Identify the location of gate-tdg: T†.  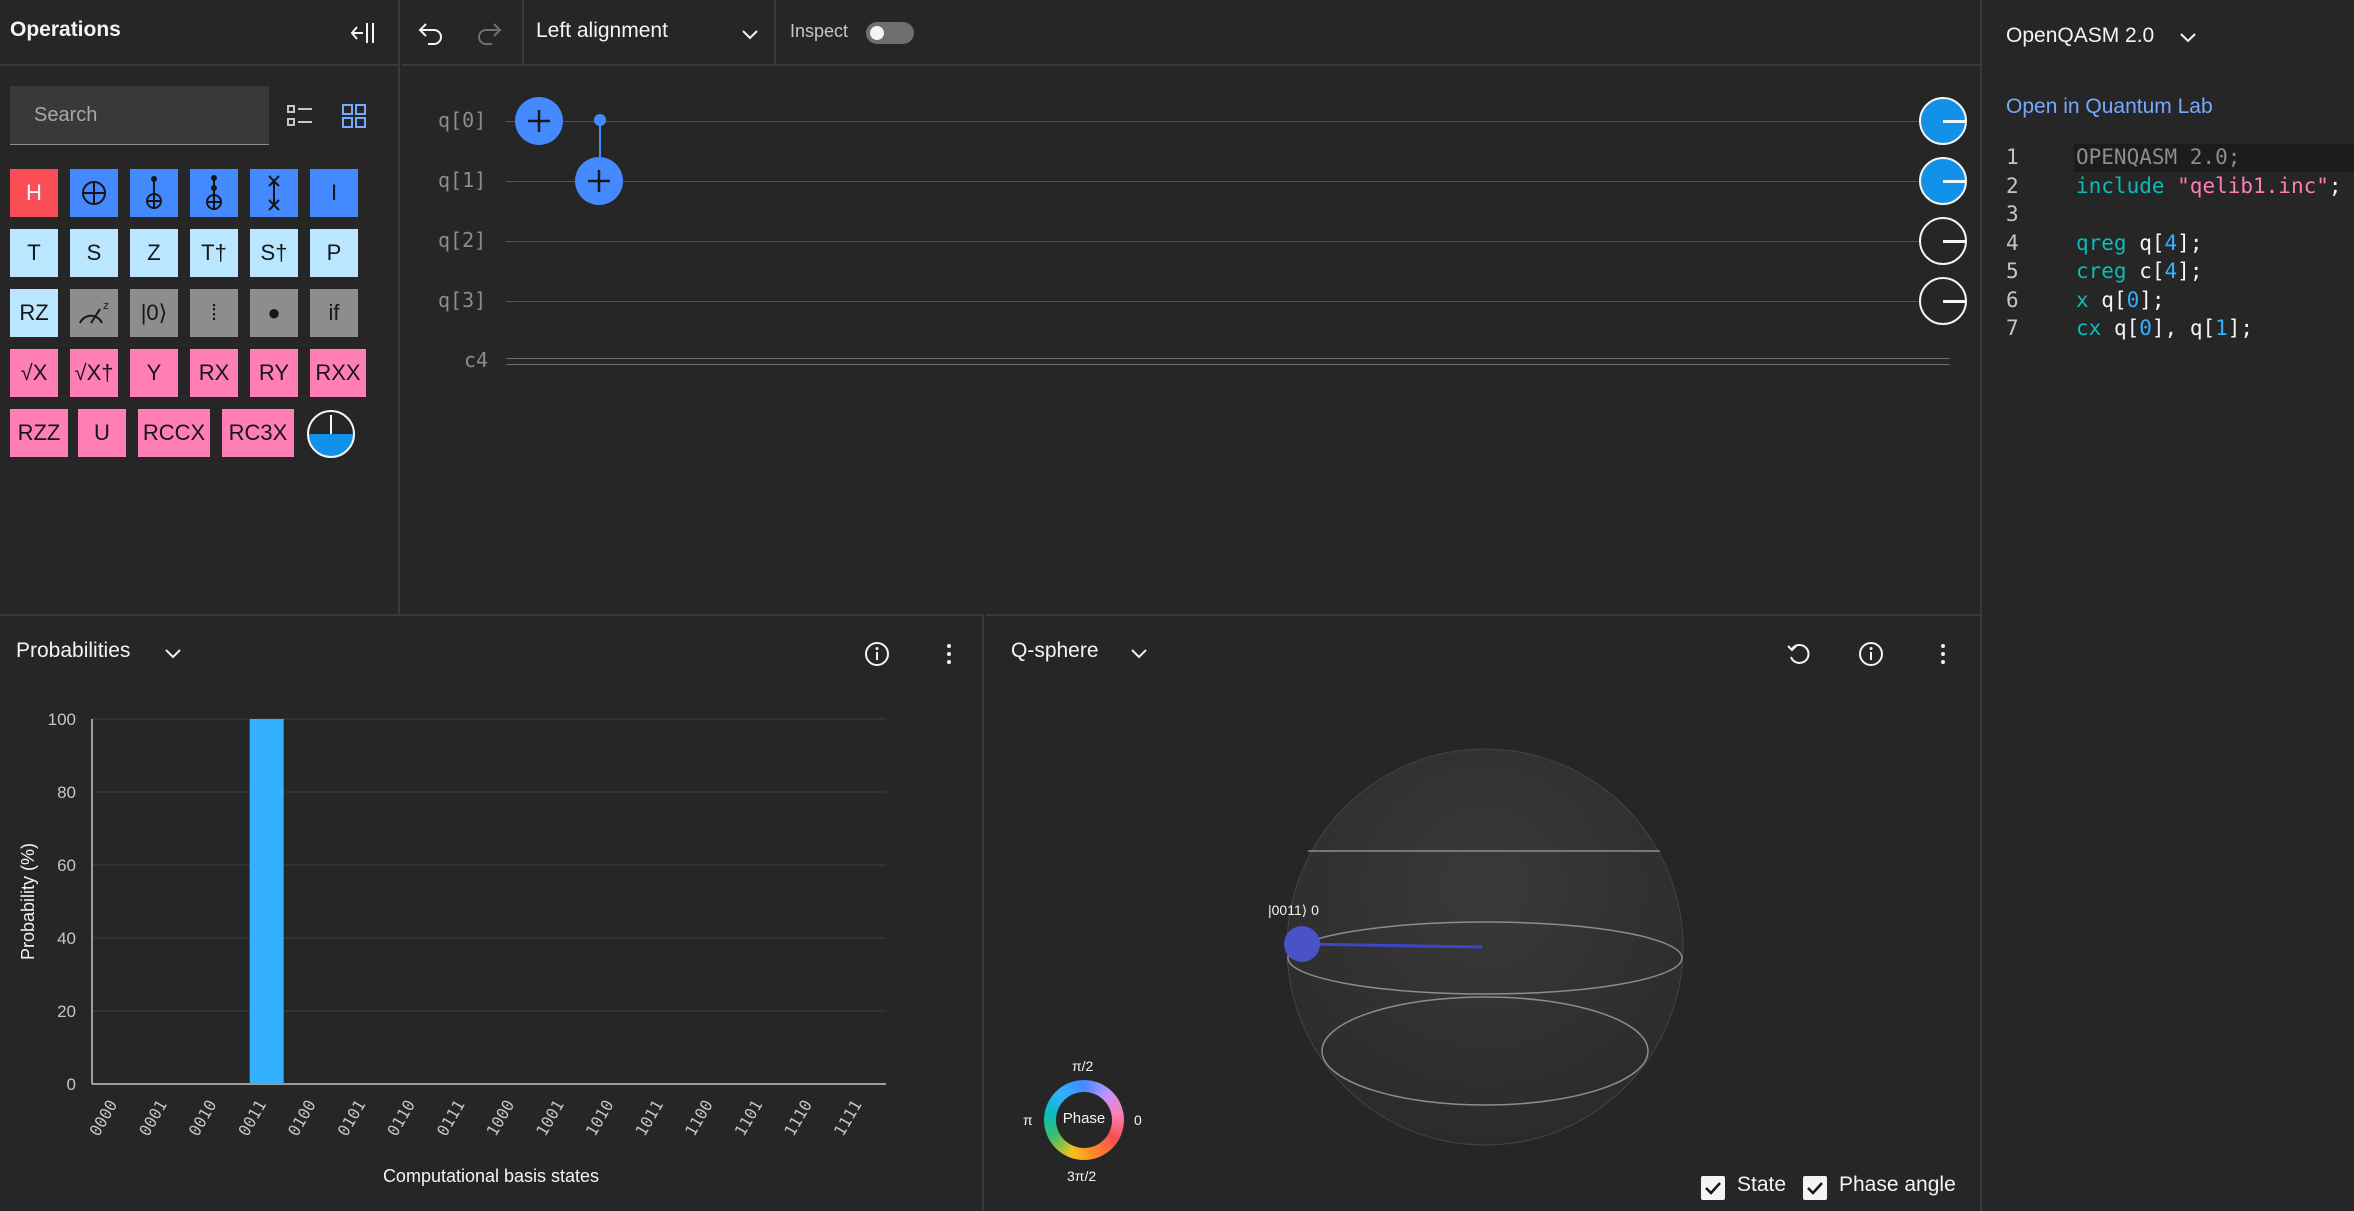
(214, 253).